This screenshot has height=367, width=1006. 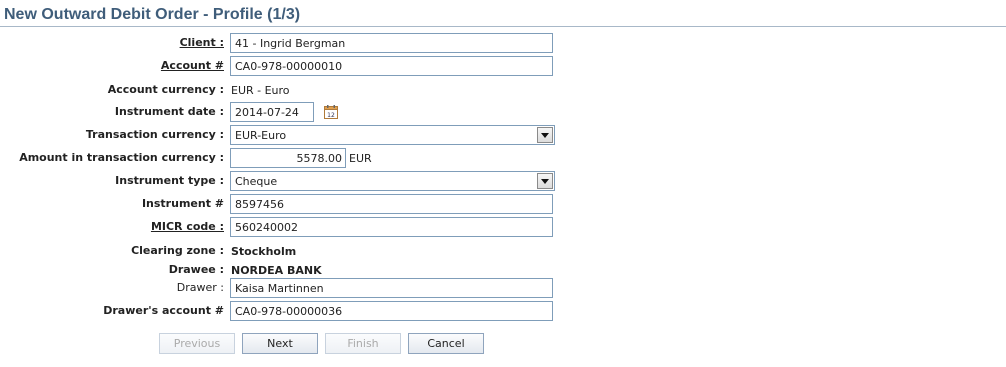 I want to click on drawee-label: Drawee :, so click(x=196, y=269).